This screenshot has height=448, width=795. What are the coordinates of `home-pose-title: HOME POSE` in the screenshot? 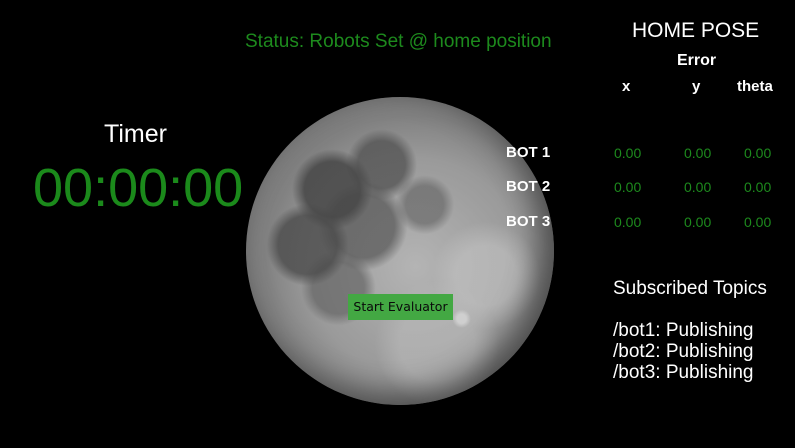 It's located at (696, 30).